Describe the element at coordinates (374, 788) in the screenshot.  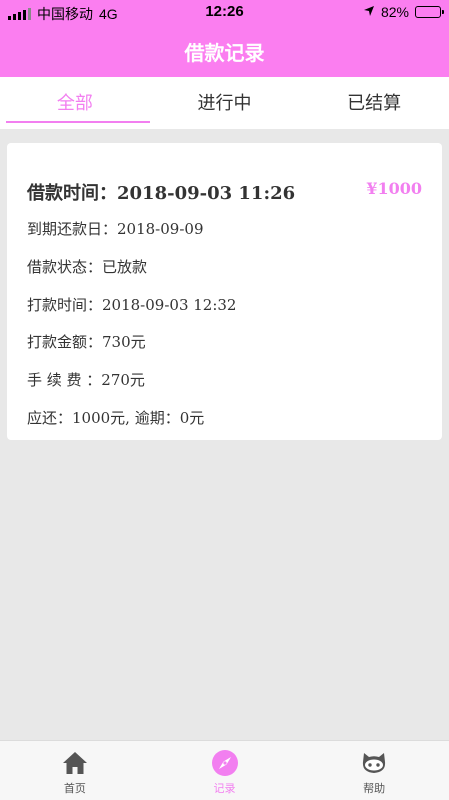
I see `tabbar-help-label: 帮助` at that location.